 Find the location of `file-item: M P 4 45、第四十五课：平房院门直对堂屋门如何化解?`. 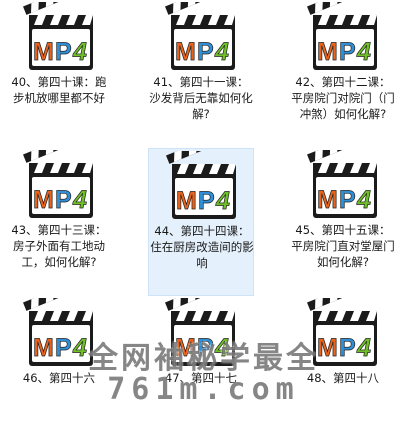

file-item: M P 4 45、第四十五课：平房院门直对堂屋门如何化解? is located at coordinates (343, 222).